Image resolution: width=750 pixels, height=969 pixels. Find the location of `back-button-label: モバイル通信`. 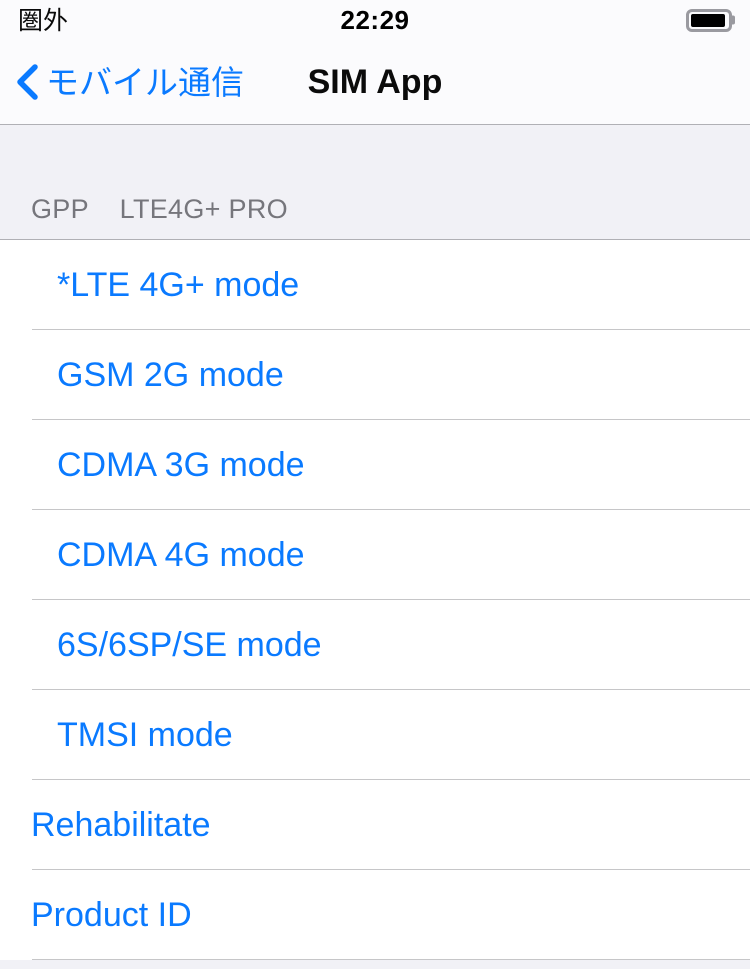

back-button-label: モバイル通信 is located at coordinates (145, 82).